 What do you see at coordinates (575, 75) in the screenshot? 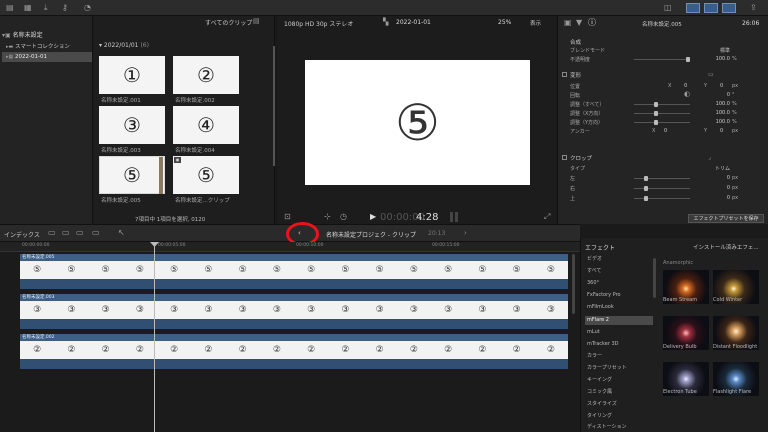
I see `transform-section-title: 変形` at bounding box center [575, 75].